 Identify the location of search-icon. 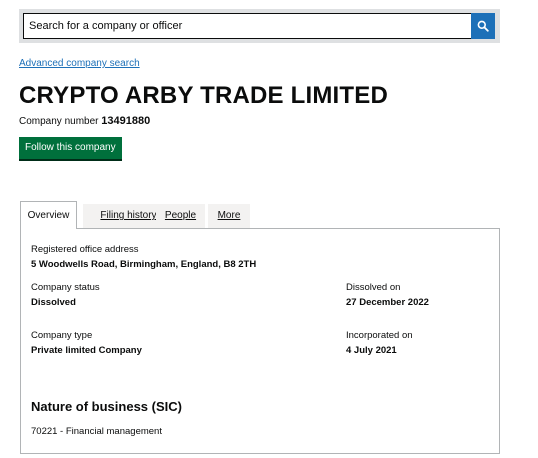
(483, 26).